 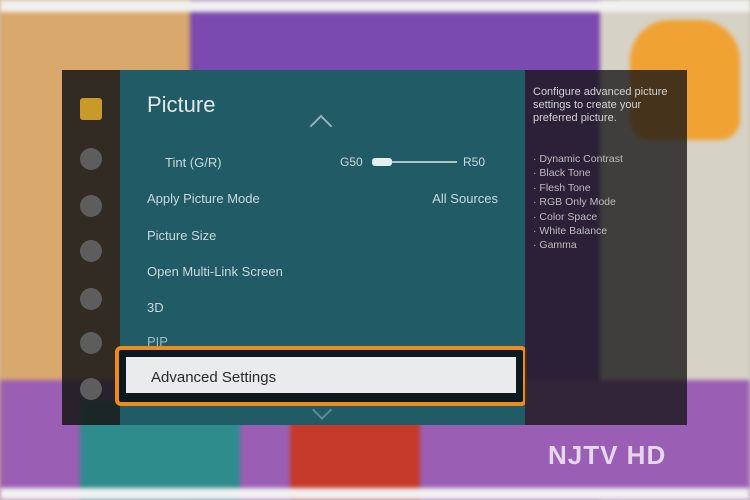 I want to click on list-item: Dynamic Contrast, so click(x=577, y=159).